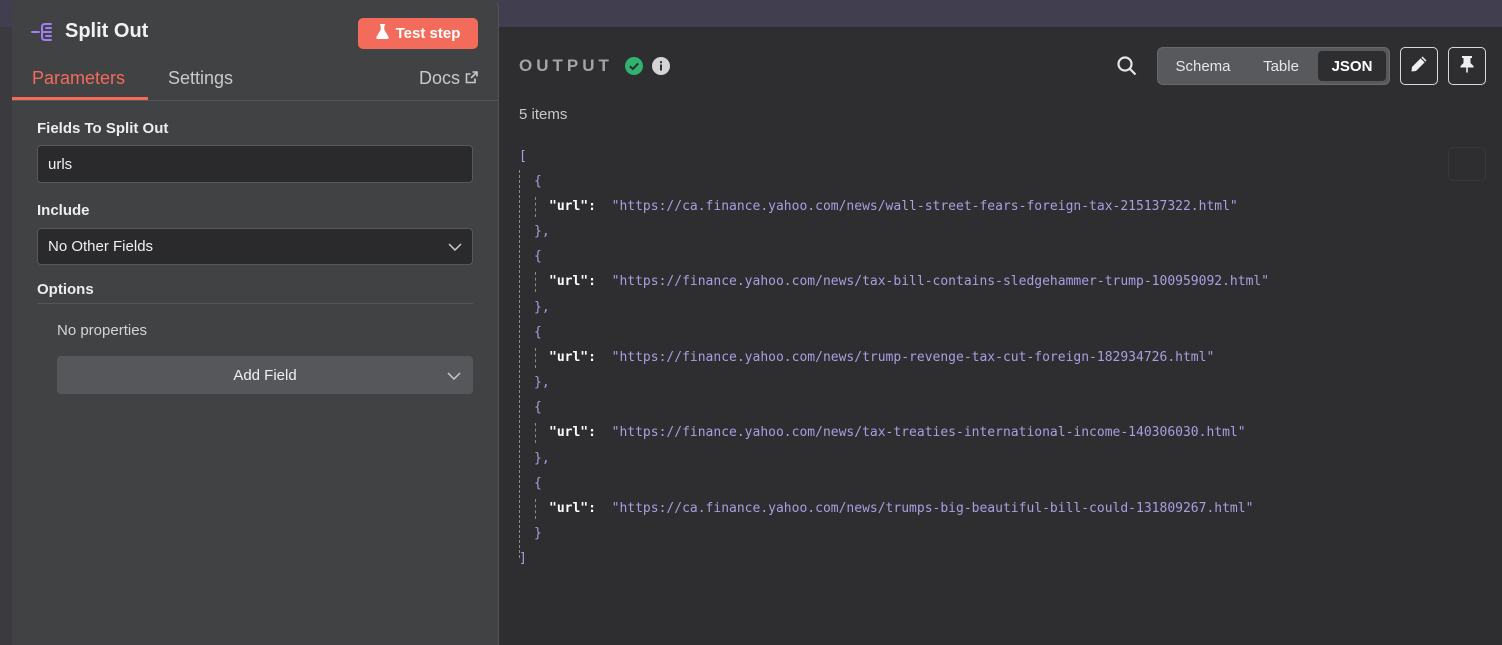 The image size is (1502, 645). What do you see at coordinates (80, 98) in the screenshot?
I see `active-tab-indicator` at bounding box center [80, 98].